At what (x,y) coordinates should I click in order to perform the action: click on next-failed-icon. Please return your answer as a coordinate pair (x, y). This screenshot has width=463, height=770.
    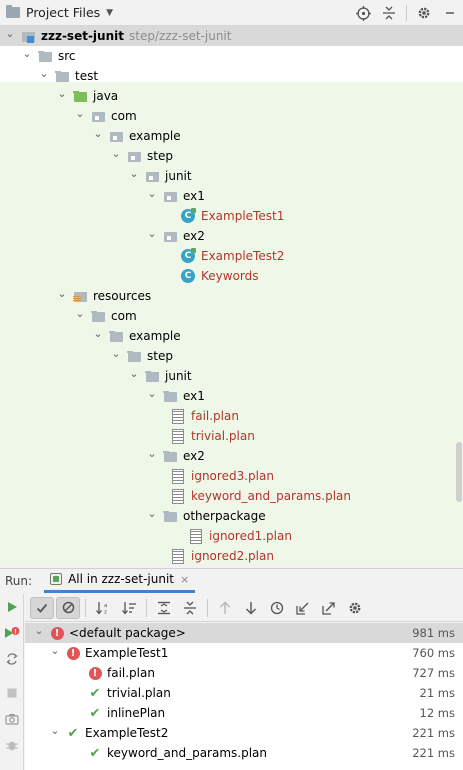
    Looking at the image, I should click on (251, 608).